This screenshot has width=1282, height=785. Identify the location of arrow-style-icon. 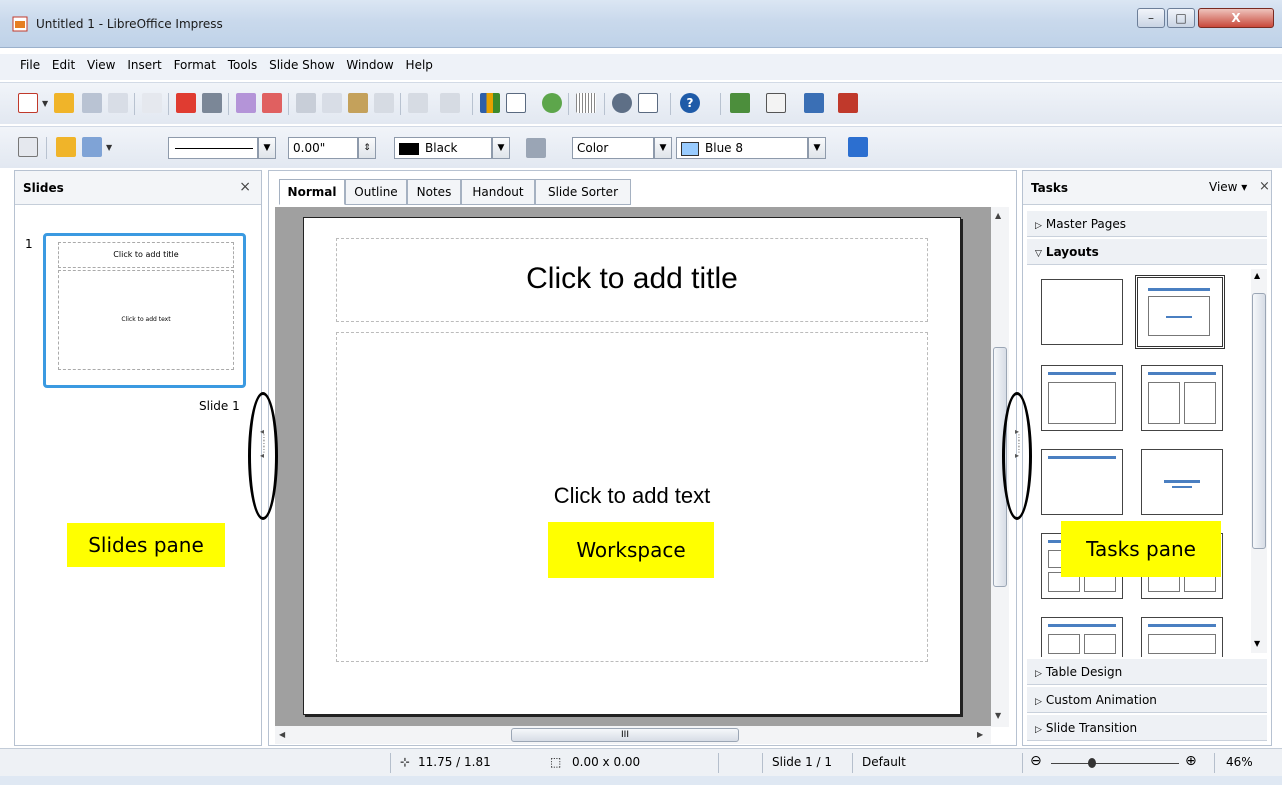
(92, 147).